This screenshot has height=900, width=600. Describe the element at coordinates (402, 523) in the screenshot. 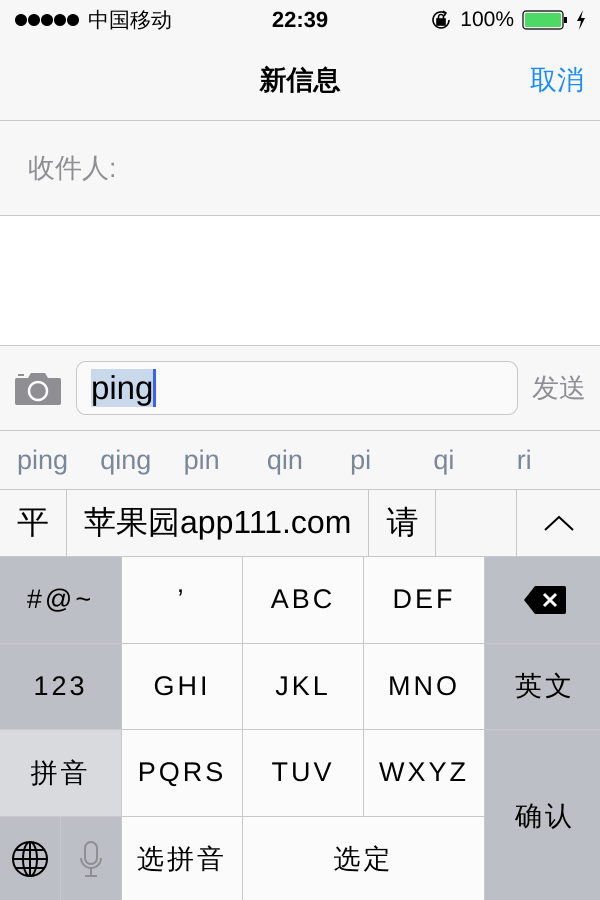

I see `candidate-word: 请` at that location.